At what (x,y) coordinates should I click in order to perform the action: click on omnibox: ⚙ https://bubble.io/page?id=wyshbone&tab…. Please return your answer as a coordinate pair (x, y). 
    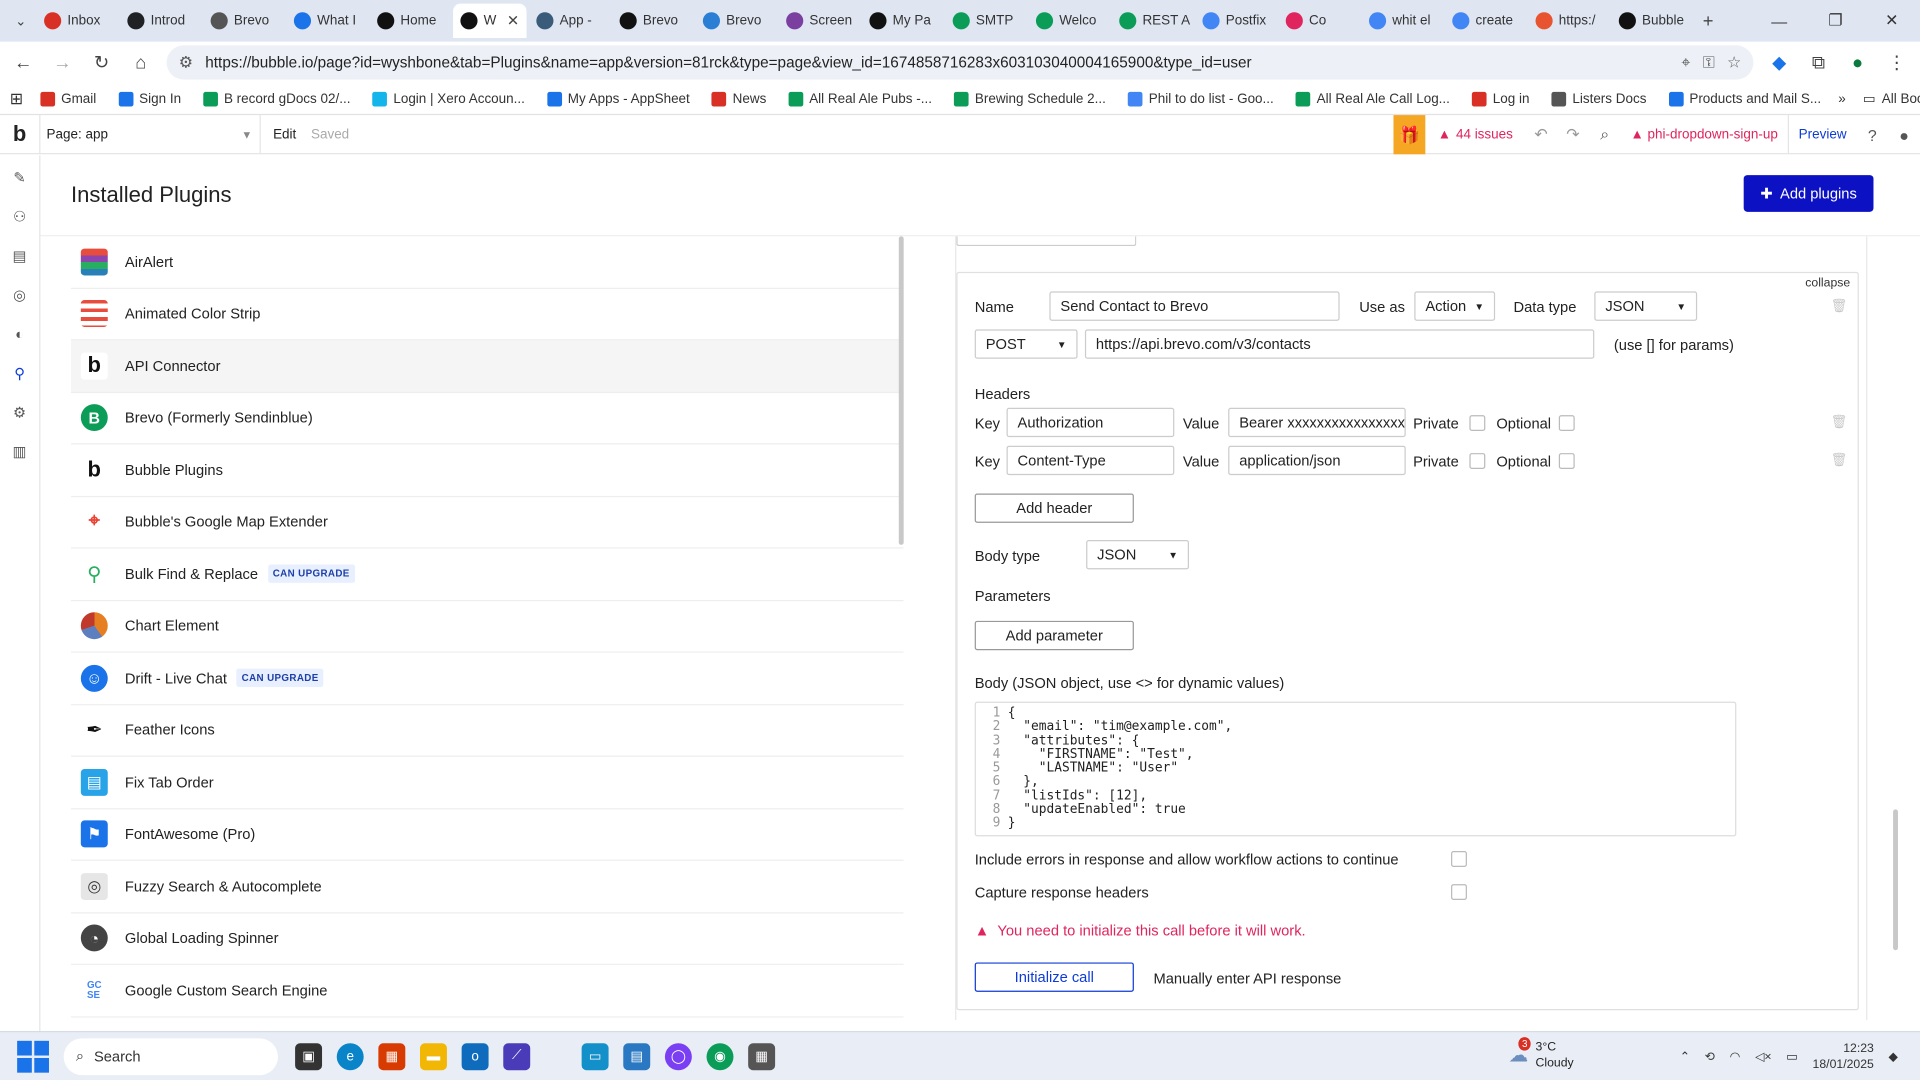
    Looking at the image, I should click on (960, 62).